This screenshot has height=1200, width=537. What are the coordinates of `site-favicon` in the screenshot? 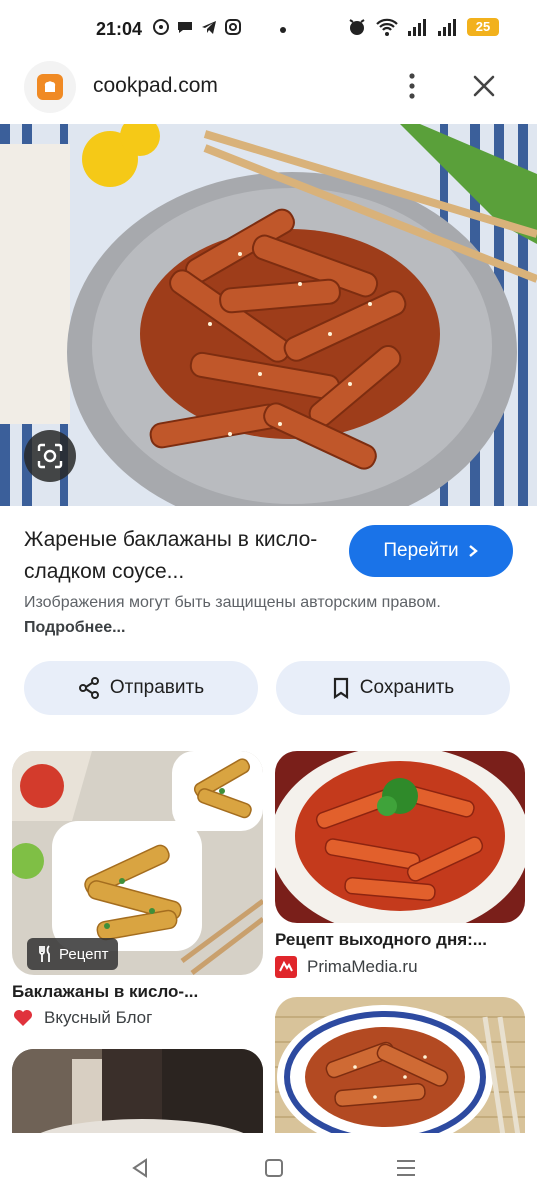 It's located at (50, 87).